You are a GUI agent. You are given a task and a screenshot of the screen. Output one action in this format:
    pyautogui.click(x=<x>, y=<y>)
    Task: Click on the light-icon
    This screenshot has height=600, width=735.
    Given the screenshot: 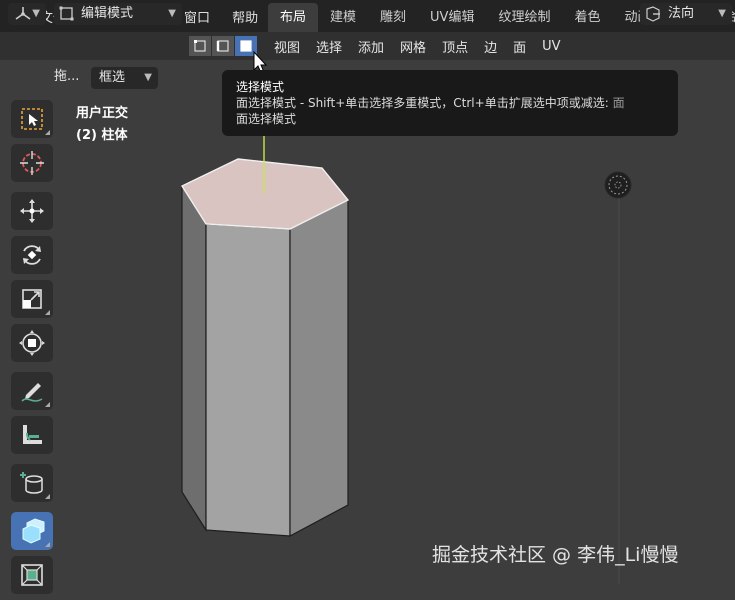 What is the action you would take?
    pyautogui.click(x=618, y=185)
    